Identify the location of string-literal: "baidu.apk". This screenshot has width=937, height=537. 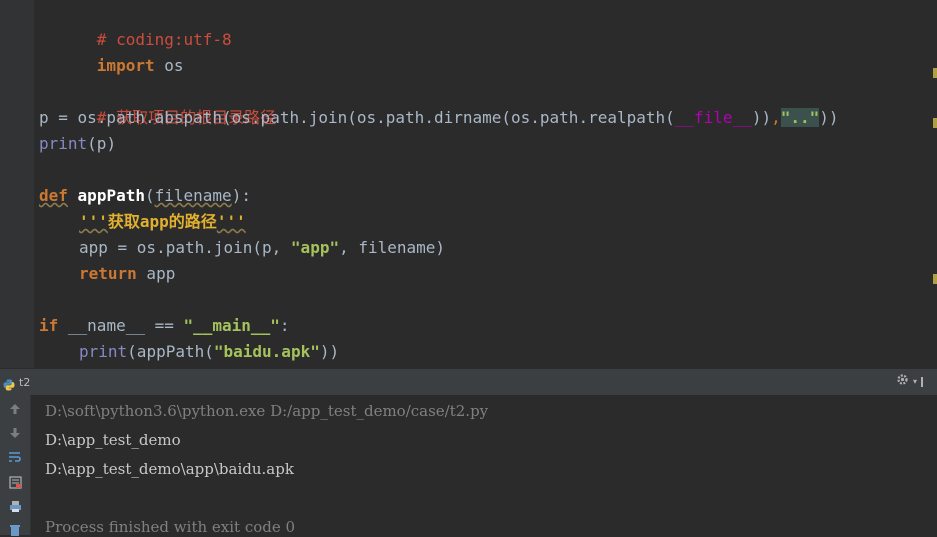
(266, 351).